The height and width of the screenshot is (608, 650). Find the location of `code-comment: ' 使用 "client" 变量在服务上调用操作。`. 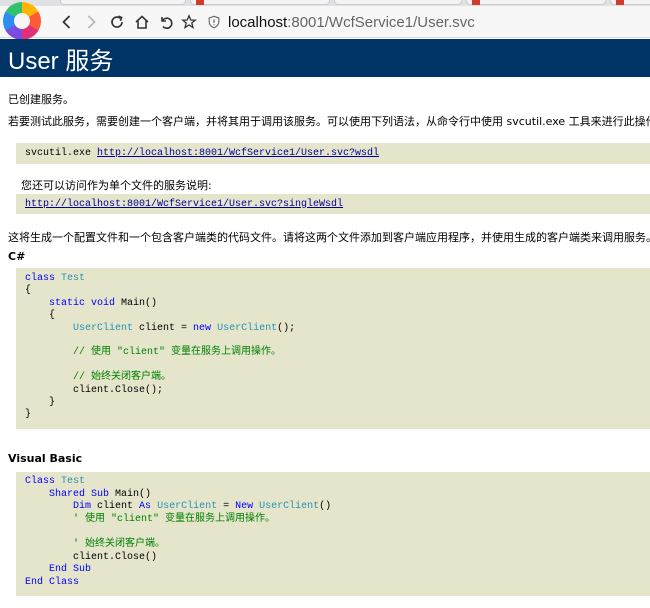

code-comment: ' 使用 "client" 变量在服务上调用操作。 is located at coordinates (174, 519).